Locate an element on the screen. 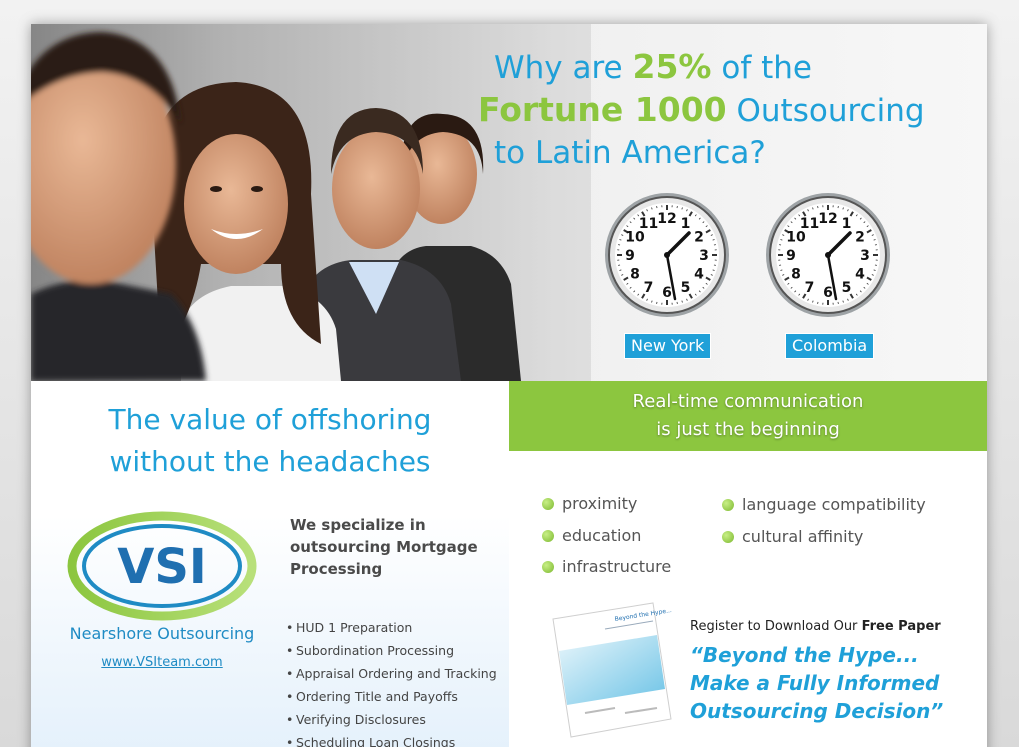 This screenshot has height=747, width=1019. feature-language: language compatibility is located at coordinates (824, 505).